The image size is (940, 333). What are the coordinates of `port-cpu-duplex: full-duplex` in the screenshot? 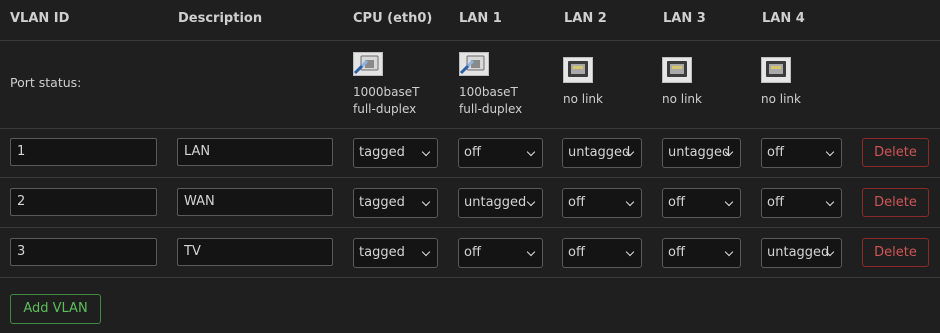 It's located at (385, 109).